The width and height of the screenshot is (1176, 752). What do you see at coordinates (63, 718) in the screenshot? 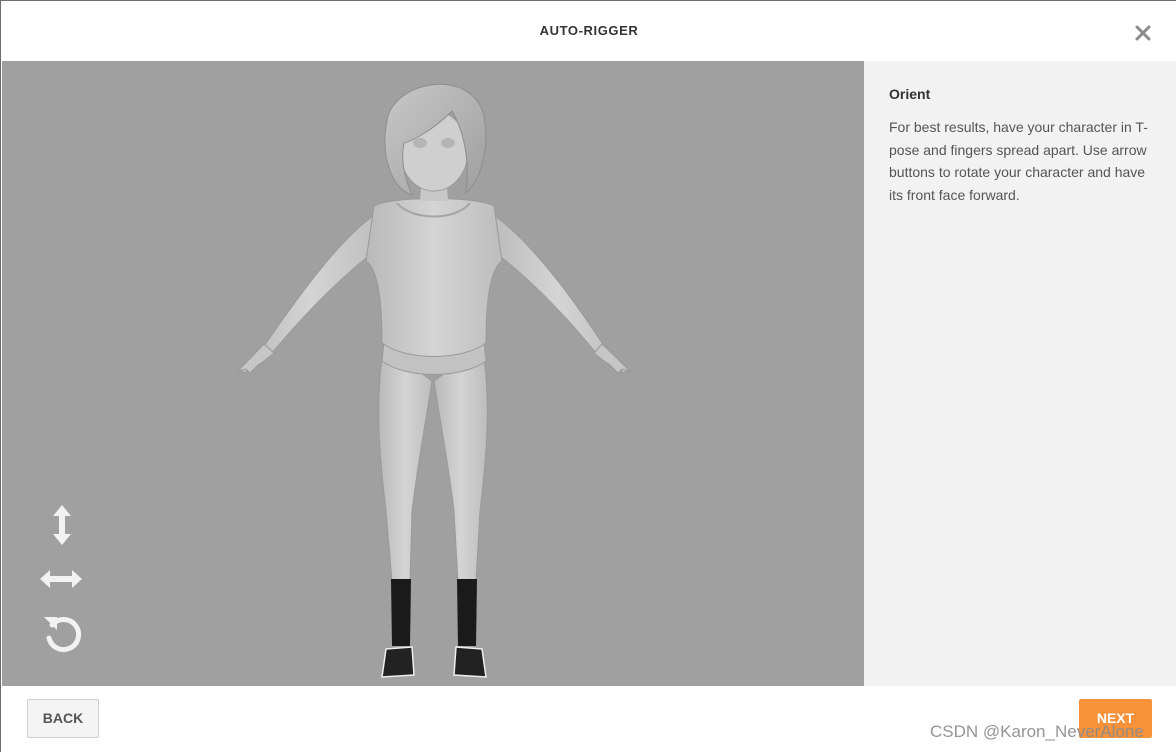
I see `back-button: BACK` at bounding box center [63, 718].